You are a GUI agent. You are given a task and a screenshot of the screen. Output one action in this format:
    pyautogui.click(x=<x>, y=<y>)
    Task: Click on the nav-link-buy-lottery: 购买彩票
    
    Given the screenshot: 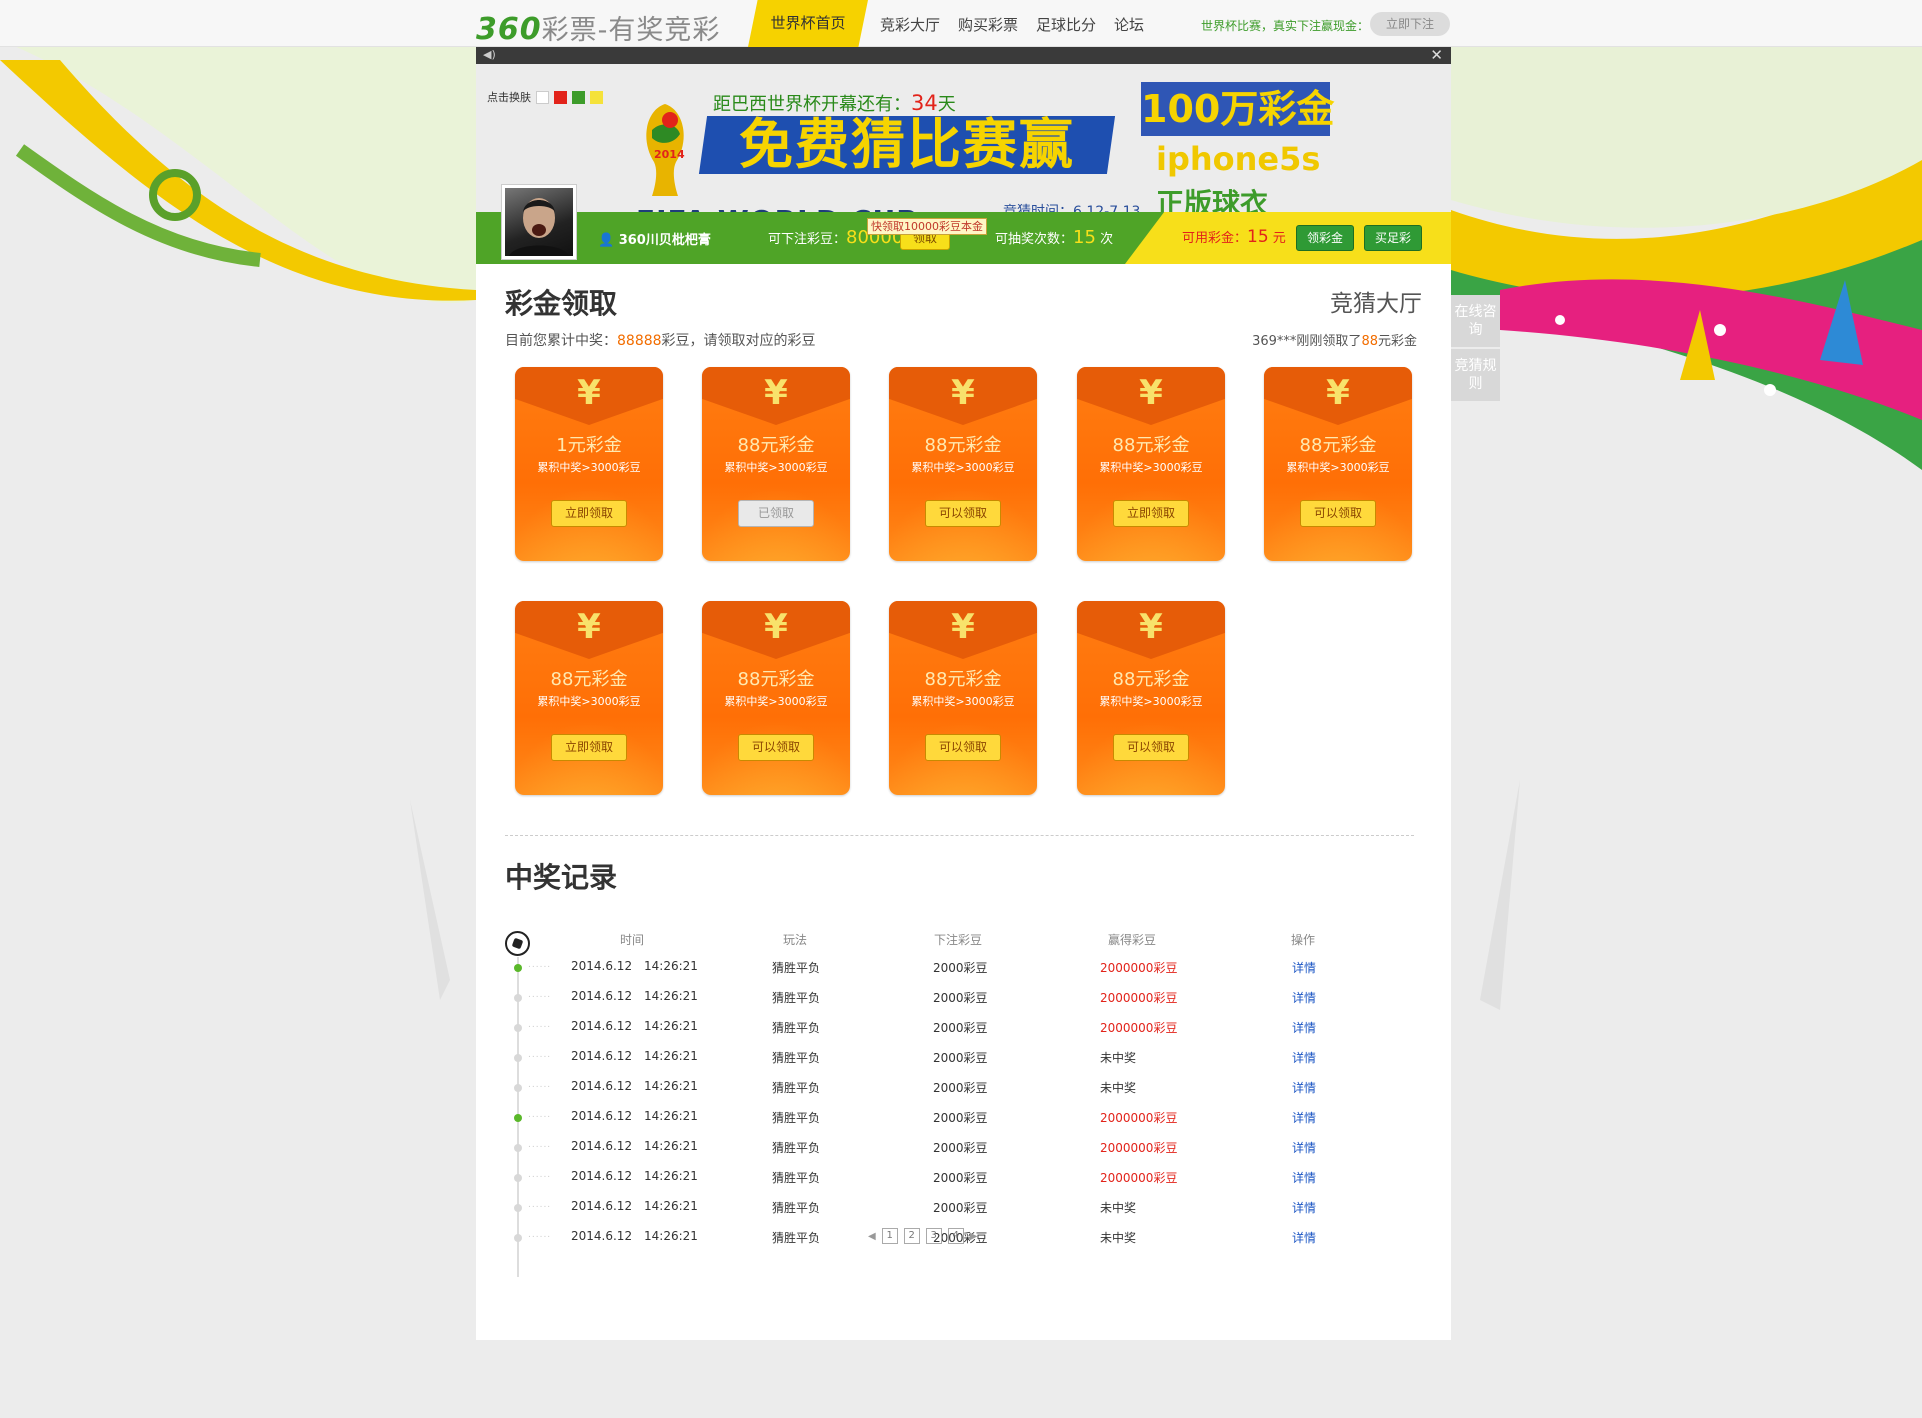 What is the action you would take?
    pyautogui.click(x=988, y=24)
    